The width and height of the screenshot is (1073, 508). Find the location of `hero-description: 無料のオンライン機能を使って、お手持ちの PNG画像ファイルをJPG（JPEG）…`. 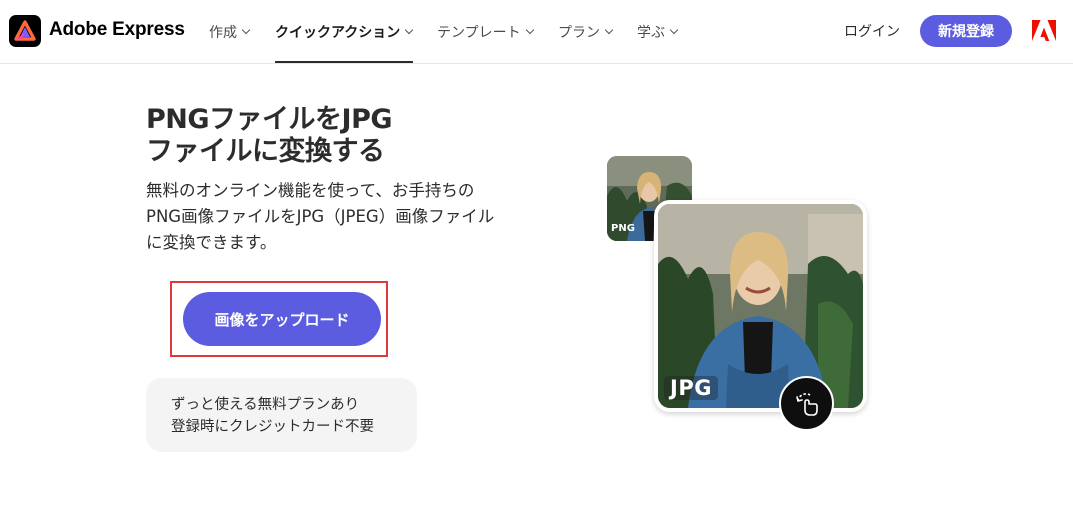

hero-description: 無料のオンライン機能を使って、お手持ちの PNG画像ファイルをJPG（JPEG）… is located at coordinates (341, 217).